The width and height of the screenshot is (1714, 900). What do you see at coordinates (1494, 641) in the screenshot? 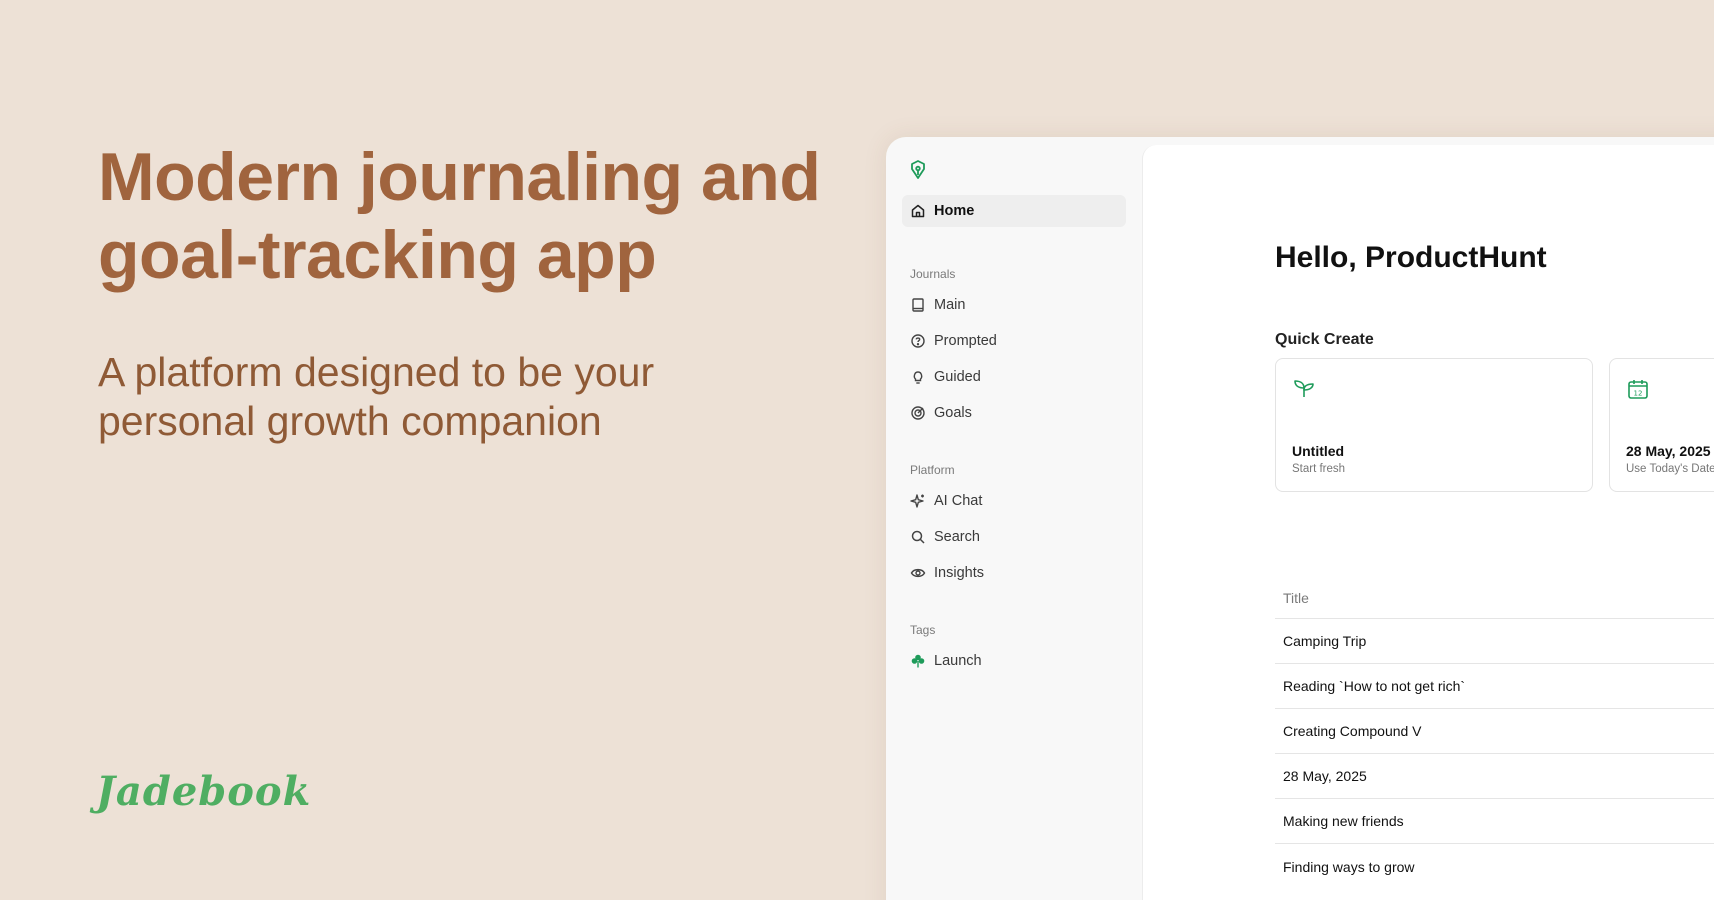
I see `table-row: Camping Trip` at bounding box center [1494, 641].